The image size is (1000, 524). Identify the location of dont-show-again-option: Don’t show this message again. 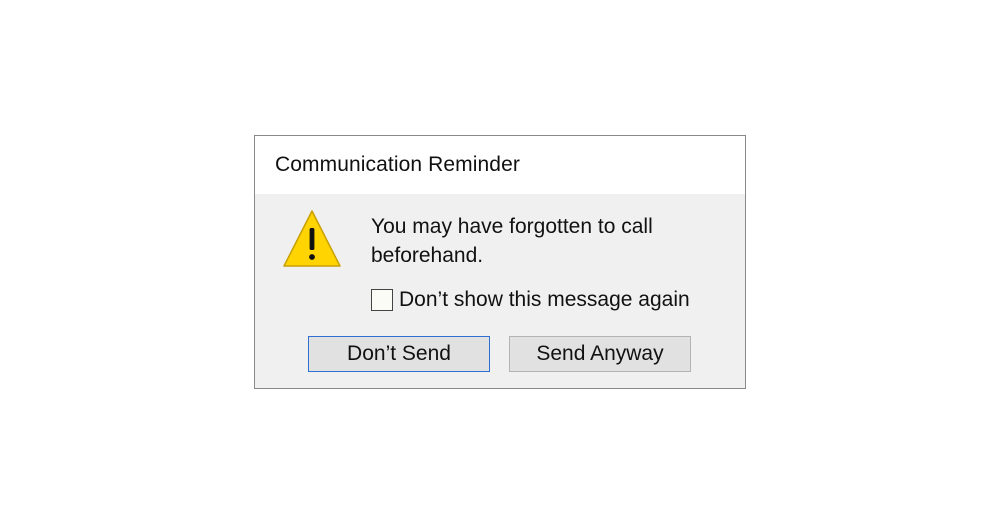
(530, 300).